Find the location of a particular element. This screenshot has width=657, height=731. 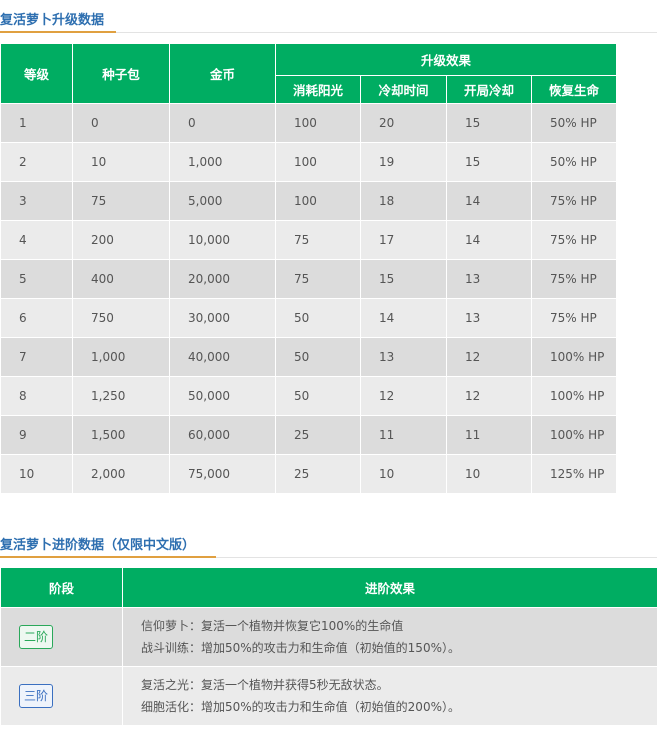

cell-gold: 20,000 is located at coordinates (222, 279).